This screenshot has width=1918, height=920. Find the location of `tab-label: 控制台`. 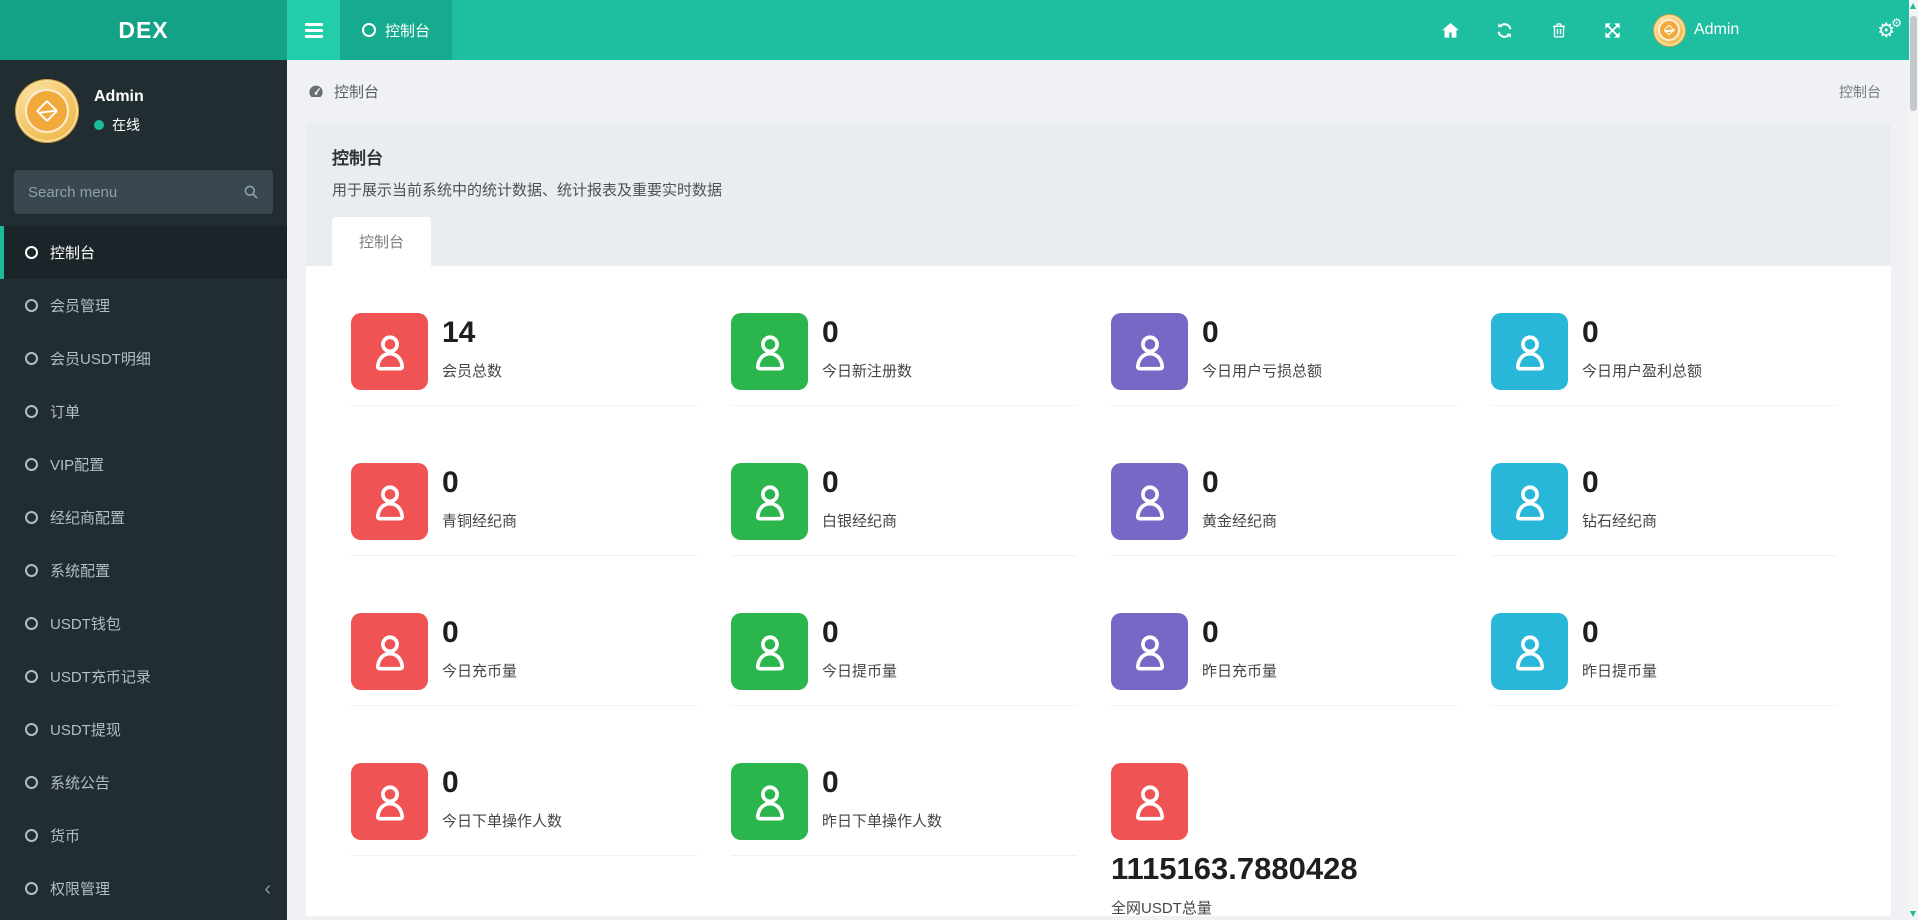

tab-label: 控制台 is located at coordinates (408, 31).